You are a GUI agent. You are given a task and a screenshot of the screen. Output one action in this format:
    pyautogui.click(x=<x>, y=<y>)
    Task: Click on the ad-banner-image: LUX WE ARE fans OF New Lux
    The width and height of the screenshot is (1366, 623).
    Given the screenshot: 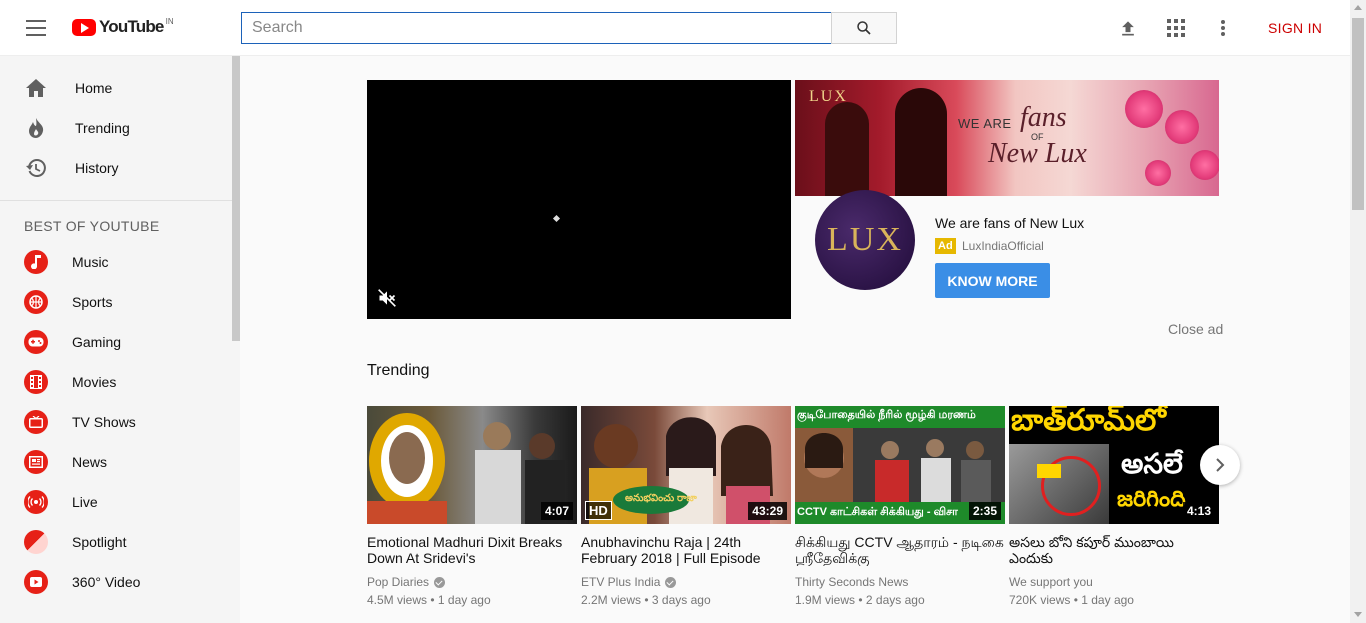 What is the action you would take?
    pyautogui.click(x=1007, y=138)
    